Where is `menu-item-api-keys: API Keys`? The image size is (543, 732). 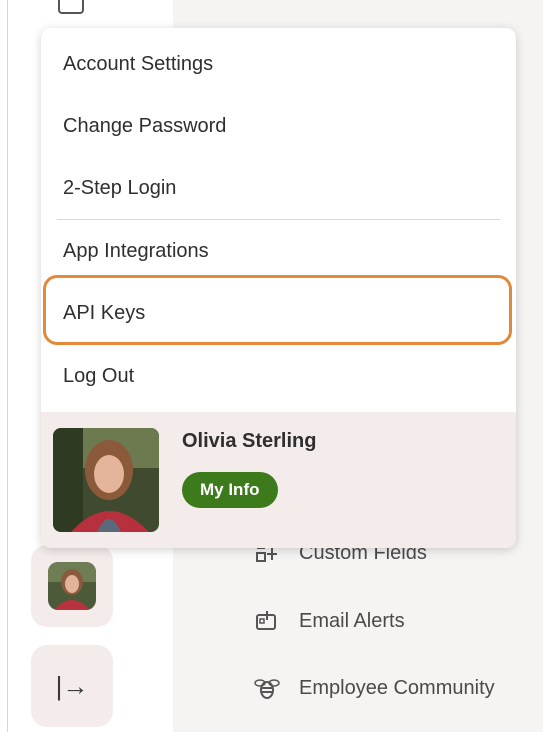 menu-item-api-keys: API Keys is located at coordinates (104, 313).